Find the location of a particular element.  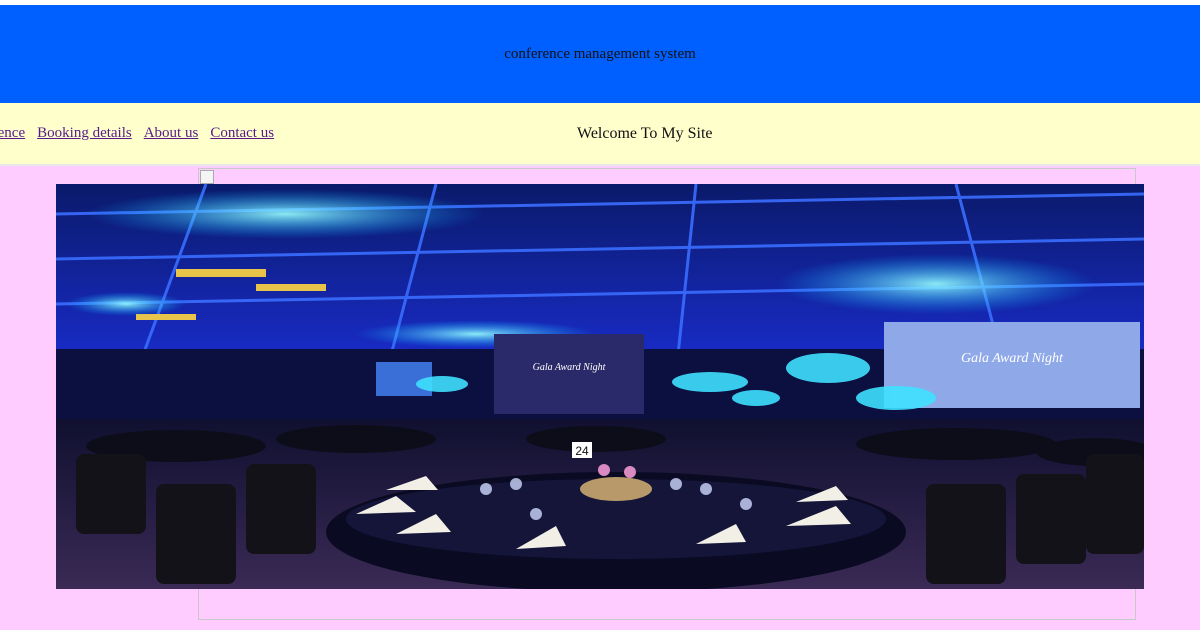

table-number-text: 24 is located at coordinates (582, 451).